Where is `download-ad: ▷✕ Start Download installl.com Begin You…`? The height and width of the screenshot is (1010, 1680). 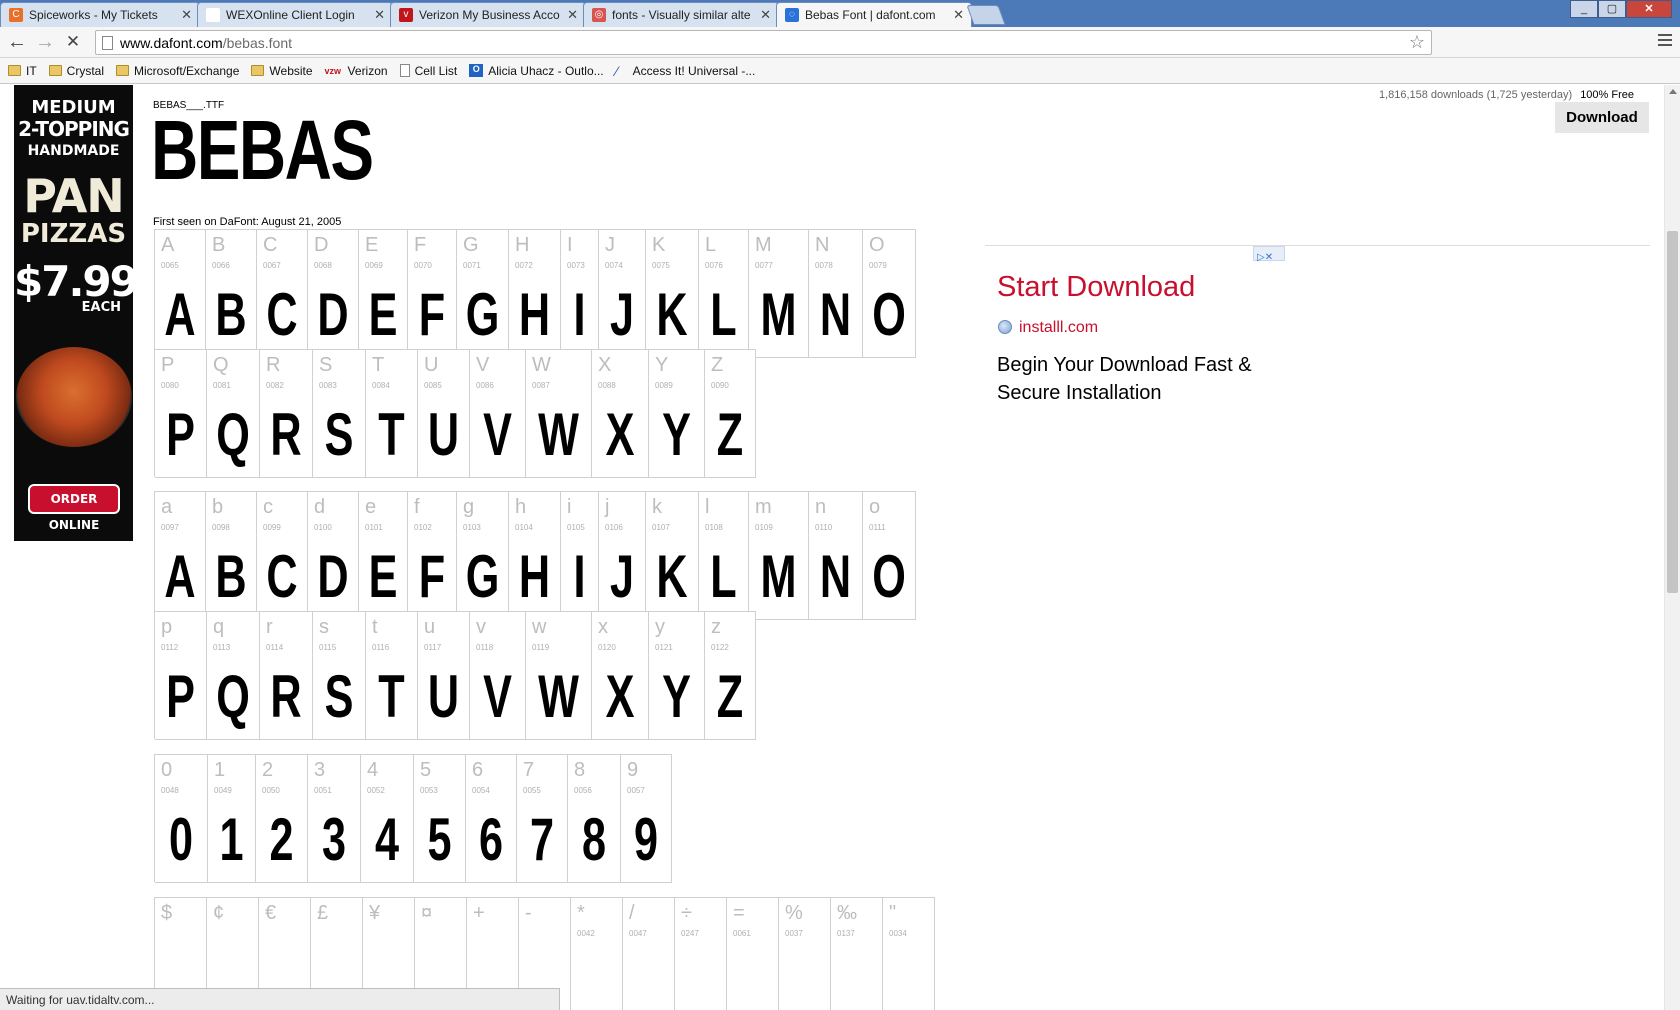 download-ad: ▷✕ Start Download installl.com Begin You… is located at coordinates (1317, 324).